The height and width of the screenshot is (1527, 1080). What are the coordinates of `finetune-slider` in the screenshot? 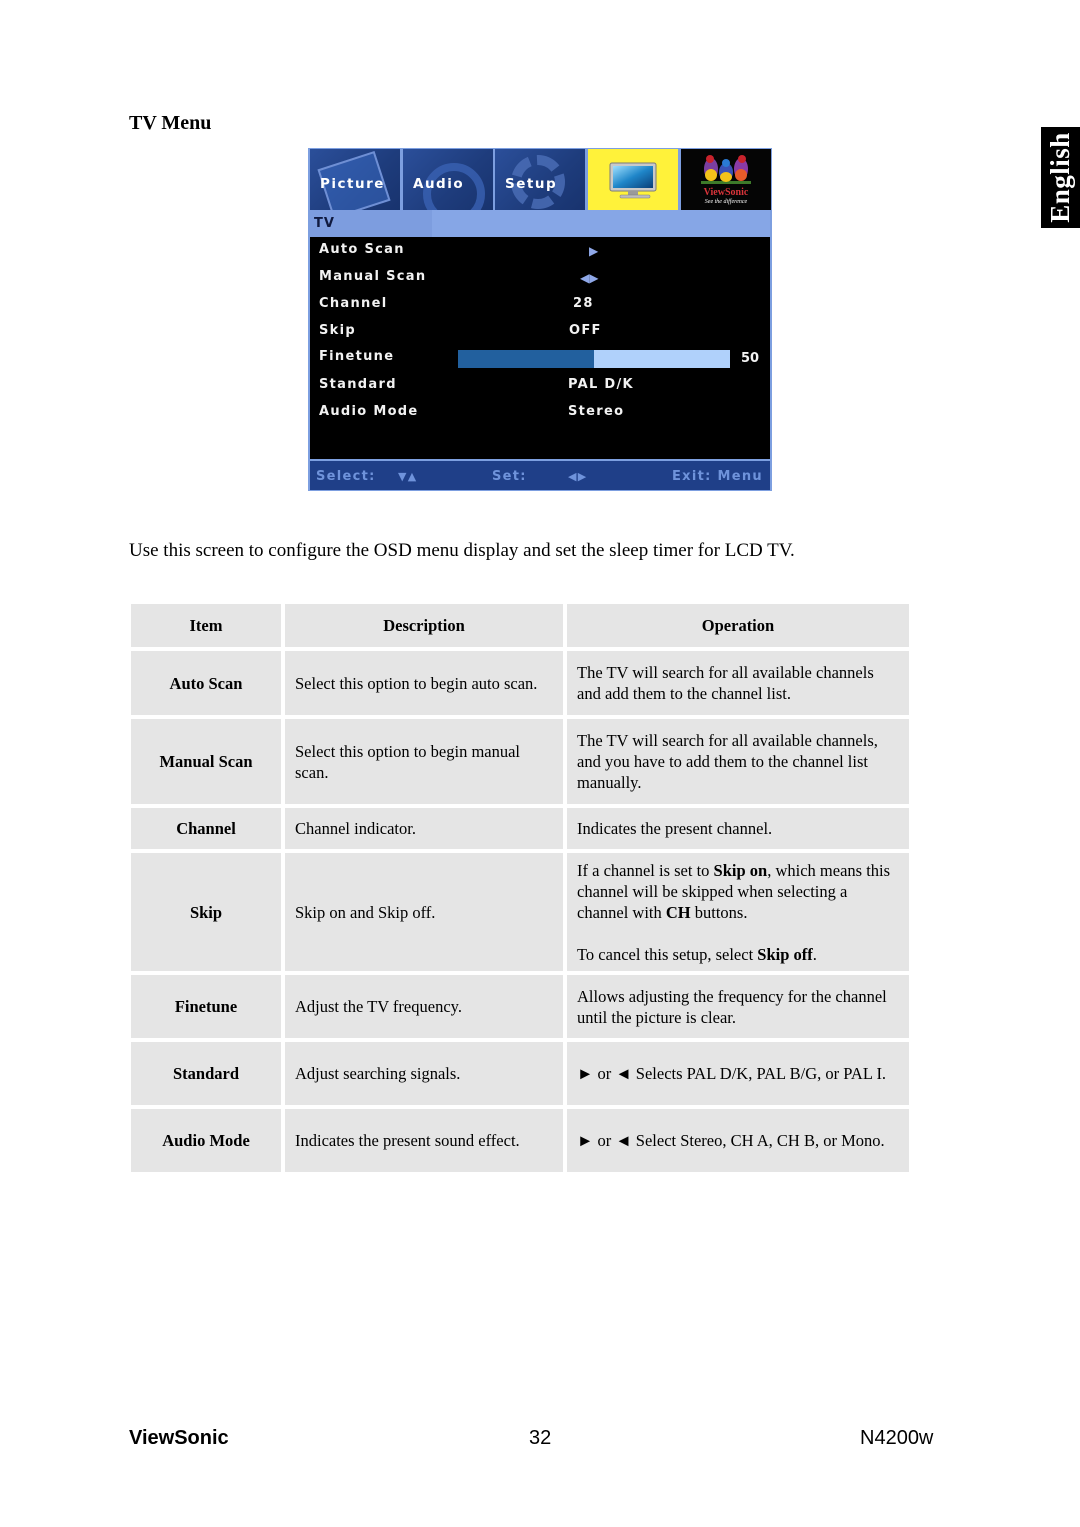 It's located at (594, 359).